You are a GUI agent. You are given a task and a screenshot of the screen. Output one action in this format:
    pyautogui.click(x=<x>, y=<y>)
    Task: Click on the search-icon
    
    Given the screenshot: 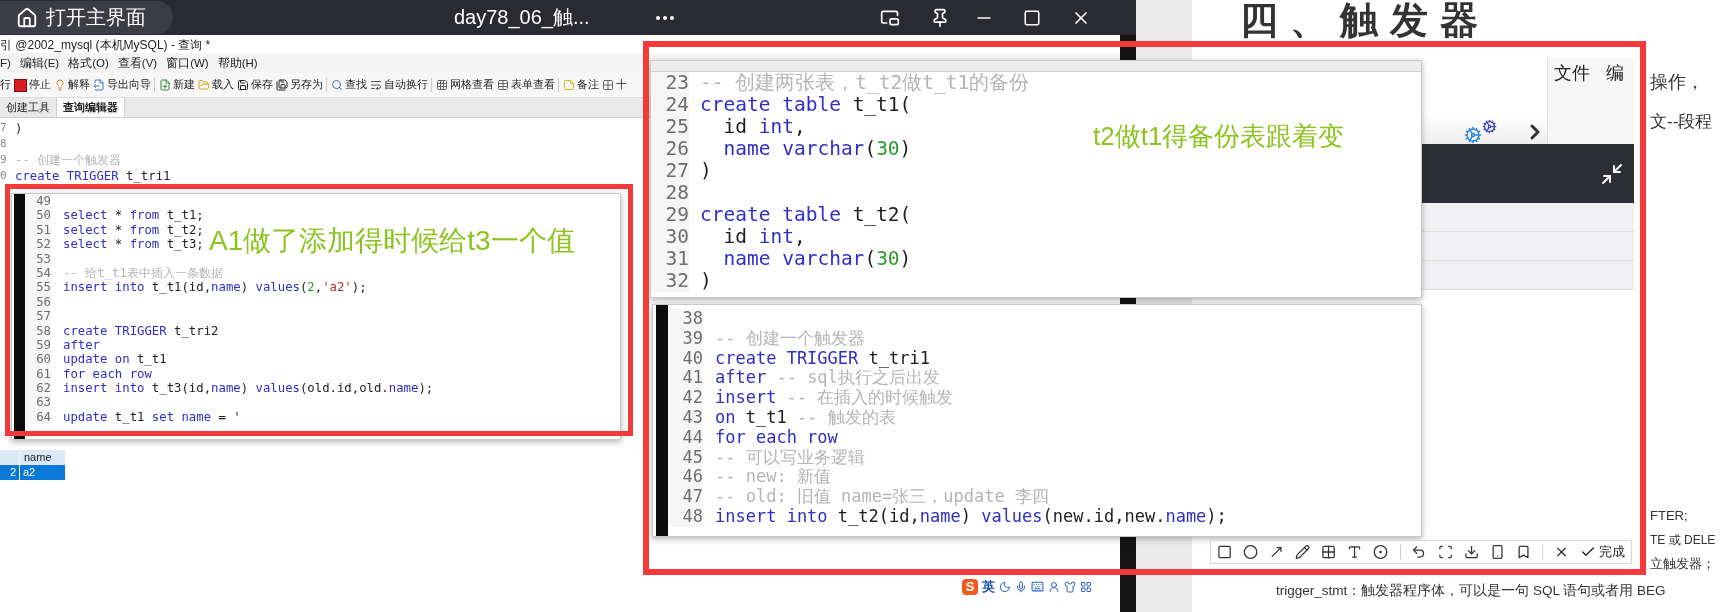 What is the action you would take?
    pyautogui.click(x=337, y=85)
    